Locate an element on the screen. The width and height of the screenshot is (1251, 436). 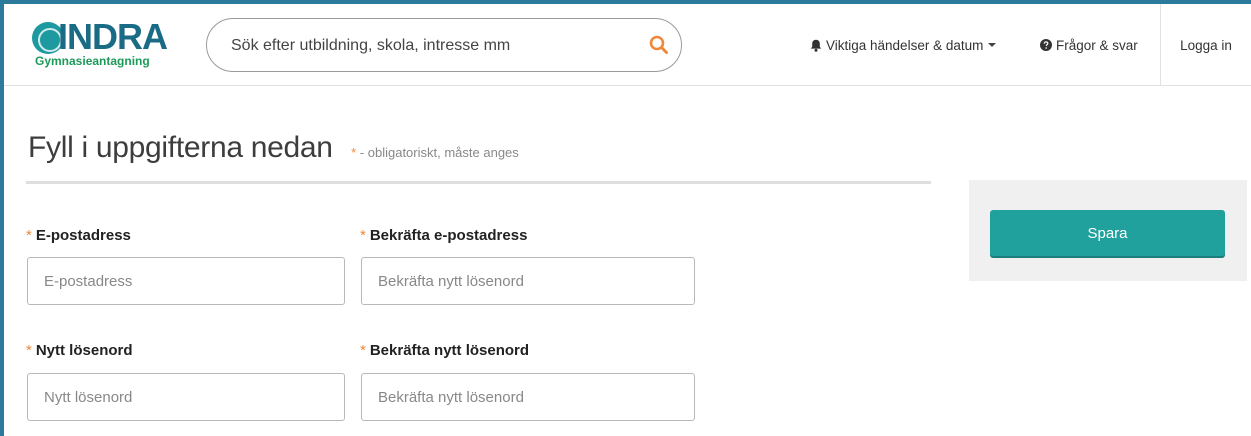
login-label: Logga in is located at coordinates (1206, 45).